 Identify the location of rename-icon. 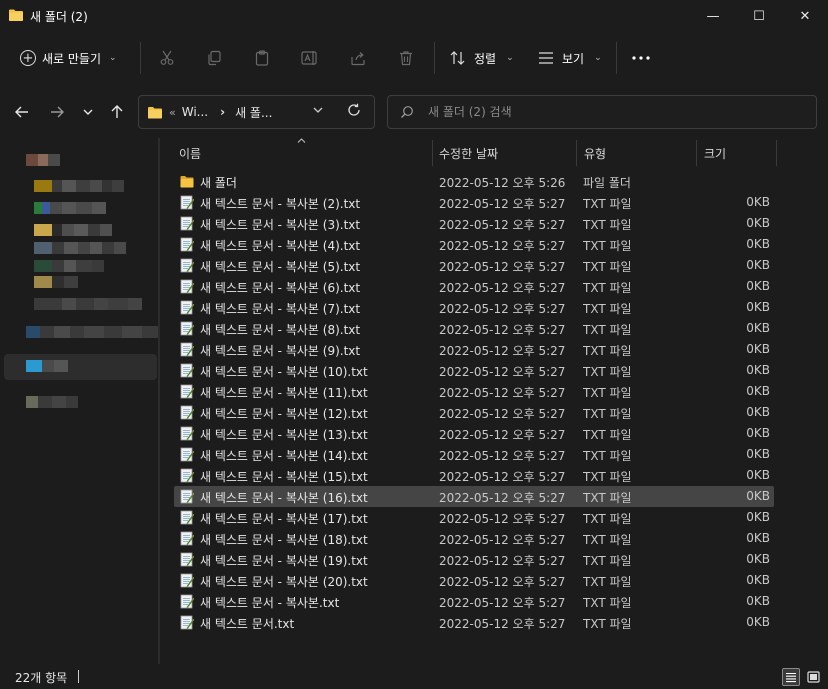
(310, 58).